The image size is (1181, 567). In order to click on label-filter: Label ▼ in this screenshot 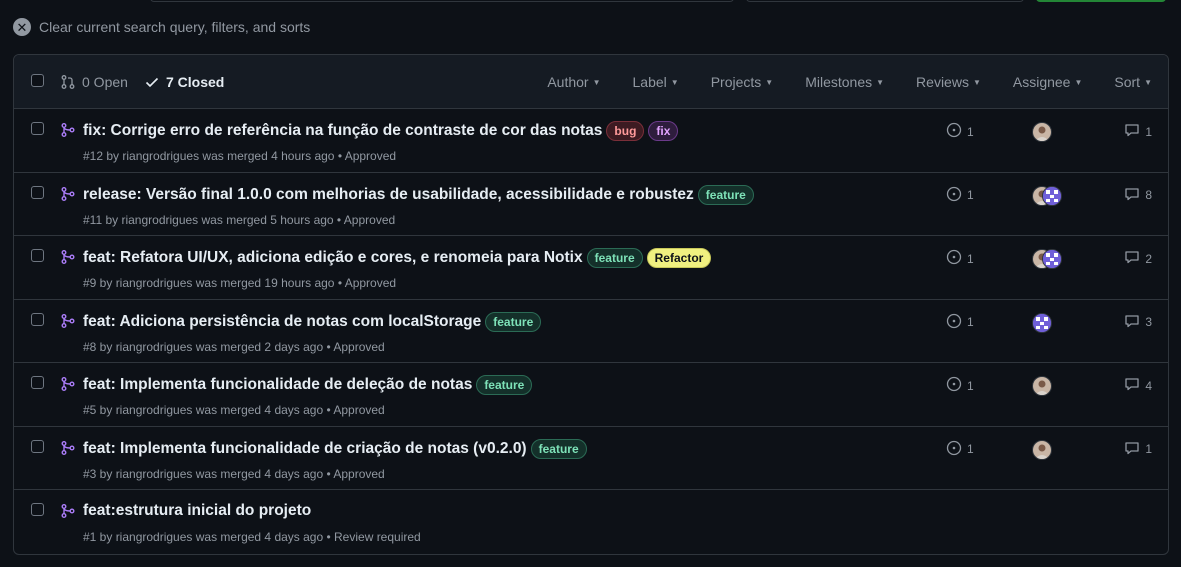, I will do `click(656, 82)`.